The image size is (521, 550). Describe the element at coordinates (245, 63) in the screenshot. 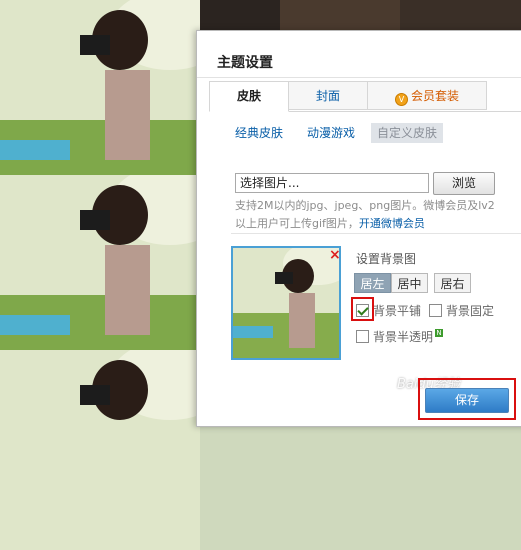

I see `dialog-title: 主题设置` at that location.